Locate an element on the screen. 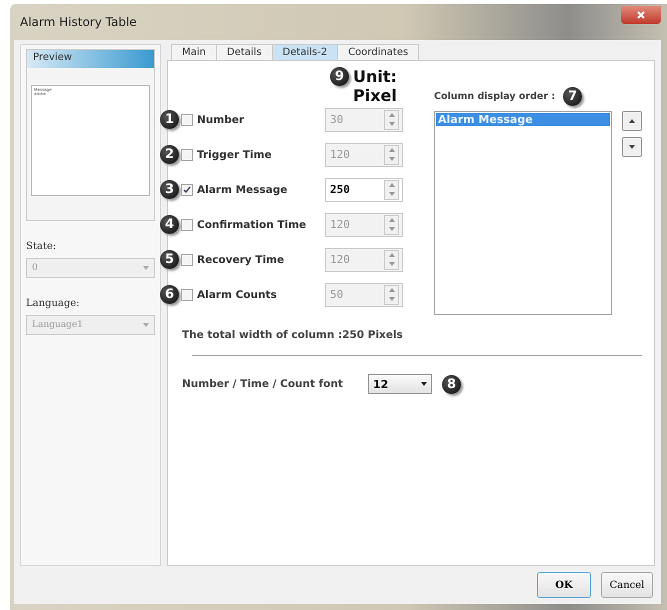 The image size is (667, 610). font-label: Number / Time / Count font is located at coordinates (263, 384).